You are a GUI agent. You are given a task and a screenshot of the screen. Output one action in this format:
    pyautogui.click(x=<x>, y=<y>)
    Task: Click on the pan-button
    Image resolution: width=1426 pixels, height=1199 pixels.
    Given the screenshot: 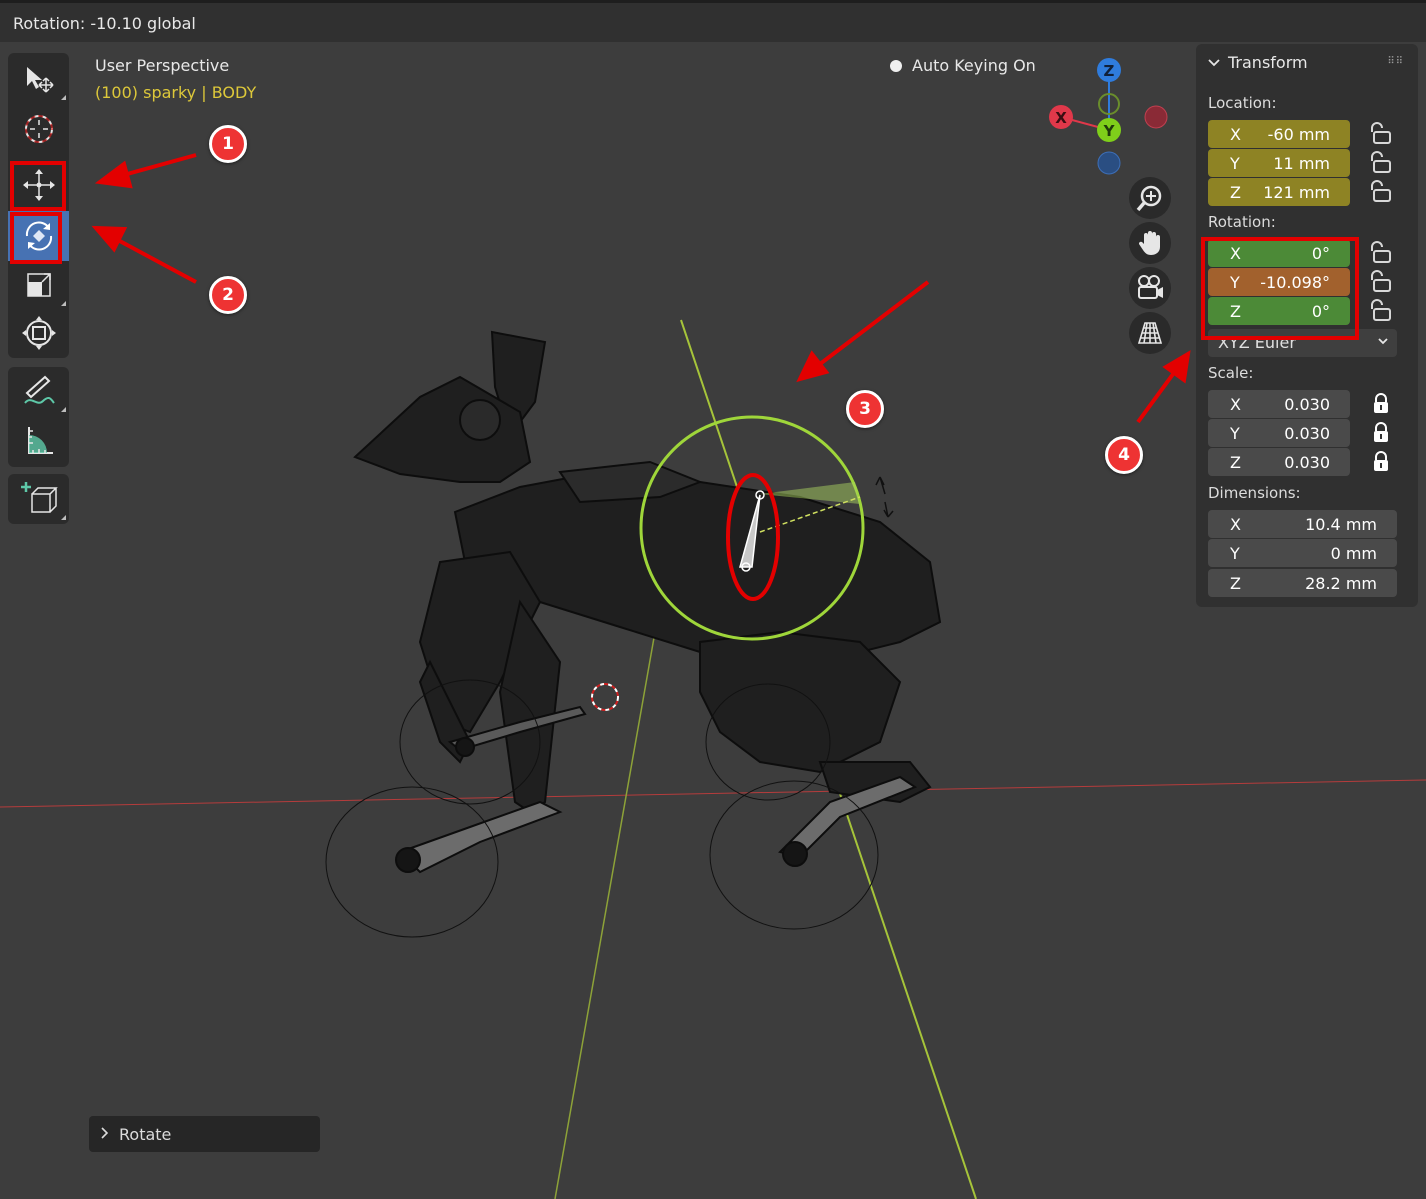 What is the action you would take?
    pyautogui.click(x=1150, y=243)
    